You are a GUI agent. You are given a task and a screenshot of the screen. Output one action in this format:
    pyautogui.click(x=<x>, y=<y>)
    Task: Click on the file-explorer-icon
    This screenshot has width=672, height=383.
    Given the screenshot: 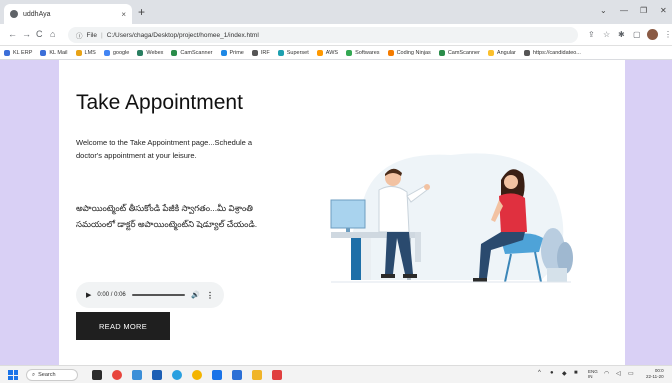 What is the action you would take?
    pyautogui.click(x=257, y=375)
    